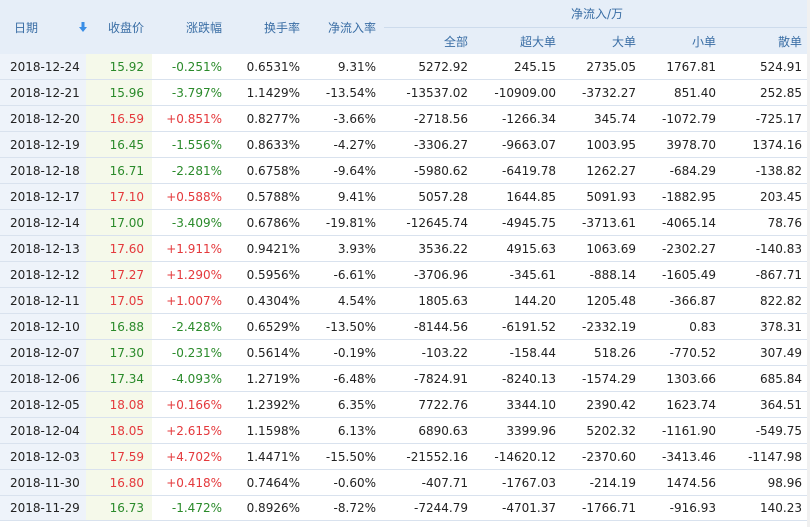  What do you see at coordinates (430, 92) in the screenshot?
I see `cell-net-all: -13537.02` at bounding box center [430, 92].